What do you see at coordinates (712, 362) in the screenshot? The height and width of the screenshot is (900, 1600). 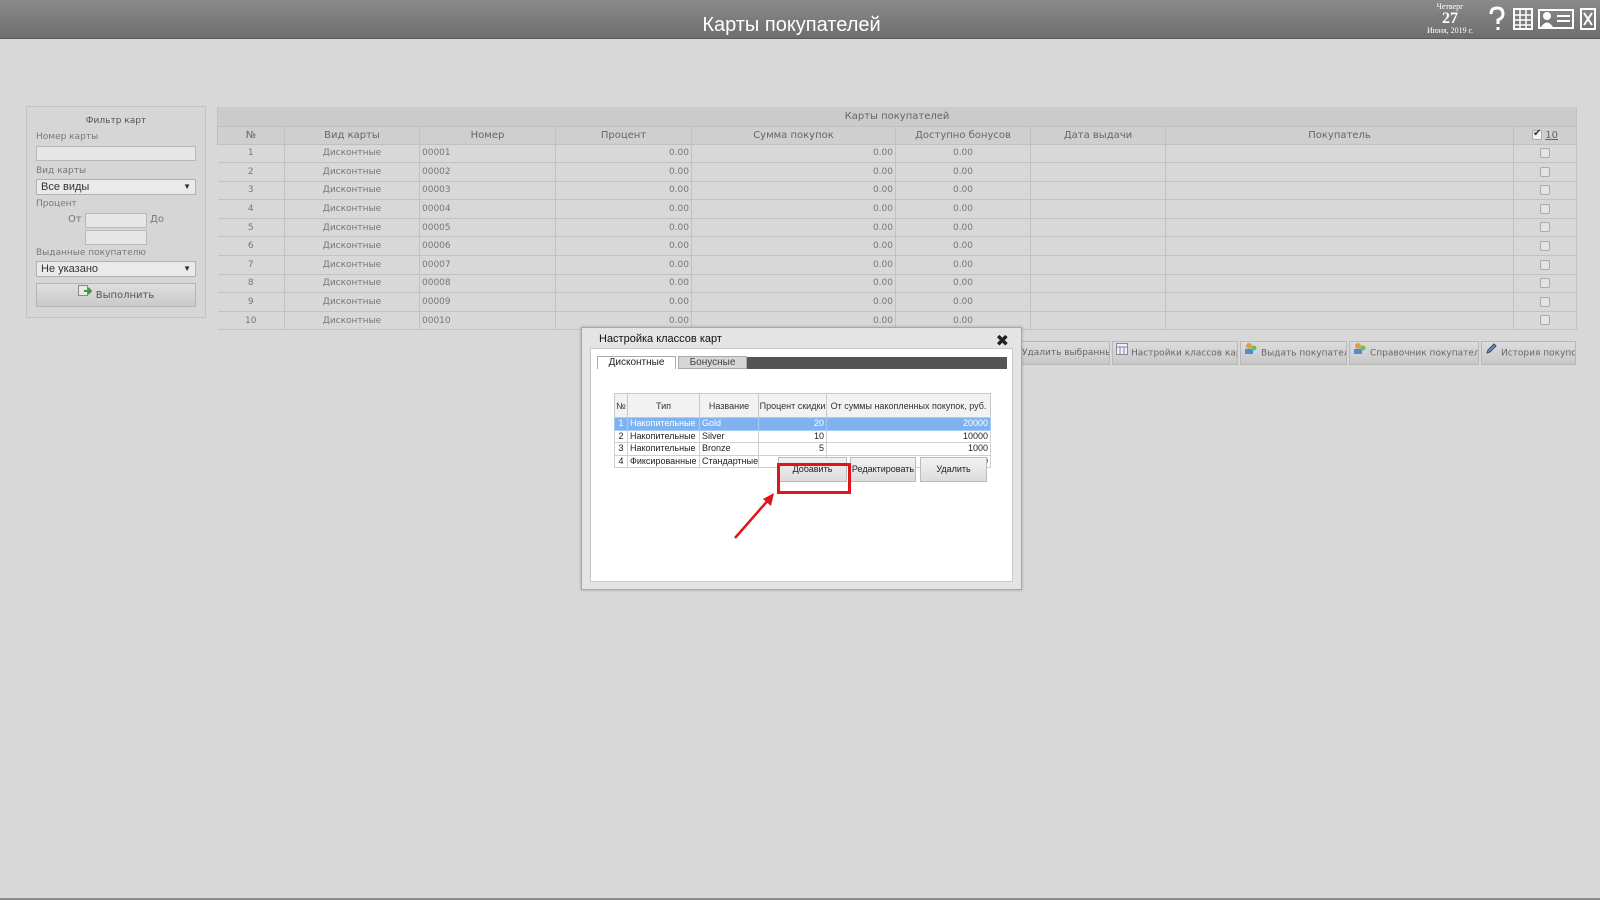 I see `tab-bonus: Бонусные` at bounding box center [712, 362].